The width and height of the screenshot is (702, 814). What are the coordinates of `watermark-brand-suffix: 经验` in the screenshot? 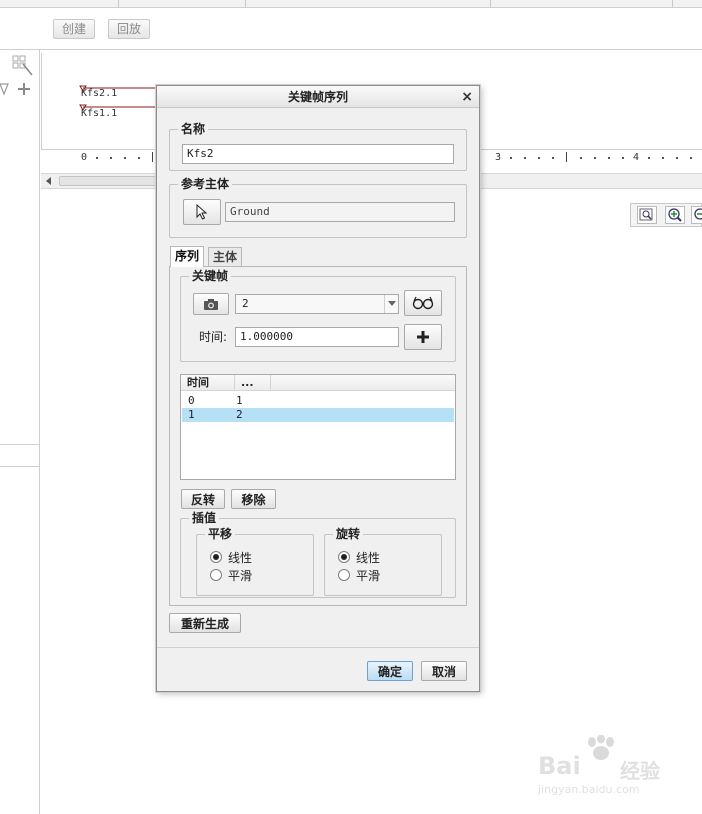 It's located at (640, 771).